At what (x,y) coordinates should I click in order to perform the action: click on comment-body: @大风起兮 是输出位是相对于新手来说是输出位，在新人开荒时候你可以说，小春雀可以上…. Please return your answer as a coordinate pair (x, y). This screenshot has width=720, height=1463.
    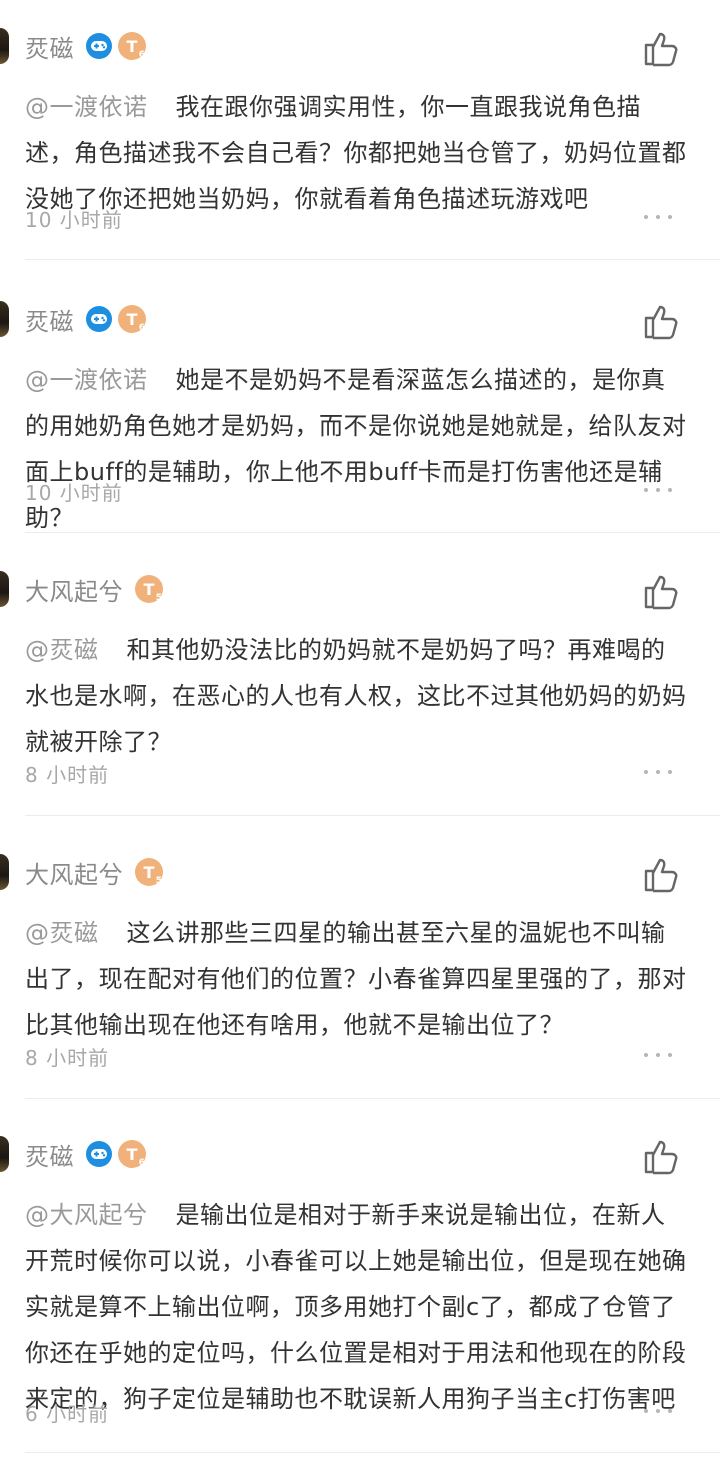
    Looking at the image, I should click on (356, 1307).